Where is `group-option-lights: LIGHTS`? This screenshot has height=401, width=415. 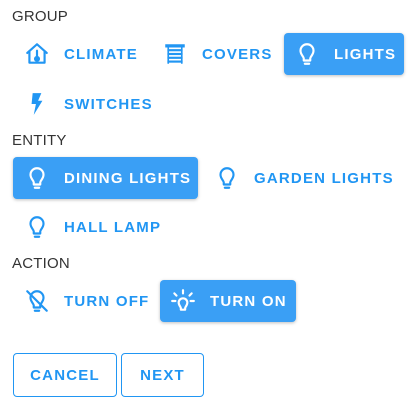
group-option-lights: LIGHTS is located at coordinates (344, 54).